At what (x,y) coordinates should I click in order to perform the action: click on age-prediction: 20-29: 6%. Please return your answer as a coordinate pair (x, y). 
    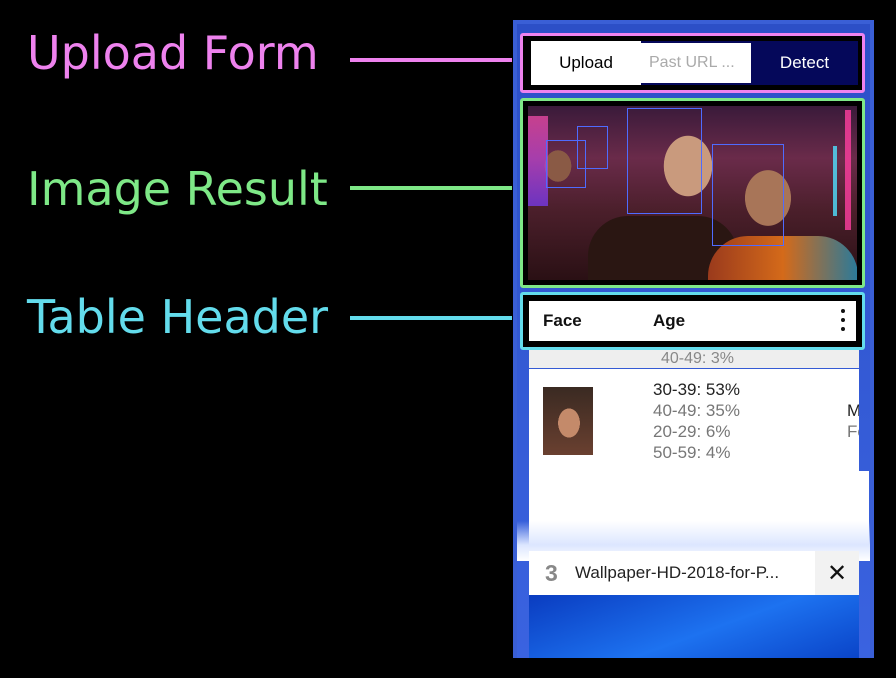
    Looking at the image, I should click on (692, 431).